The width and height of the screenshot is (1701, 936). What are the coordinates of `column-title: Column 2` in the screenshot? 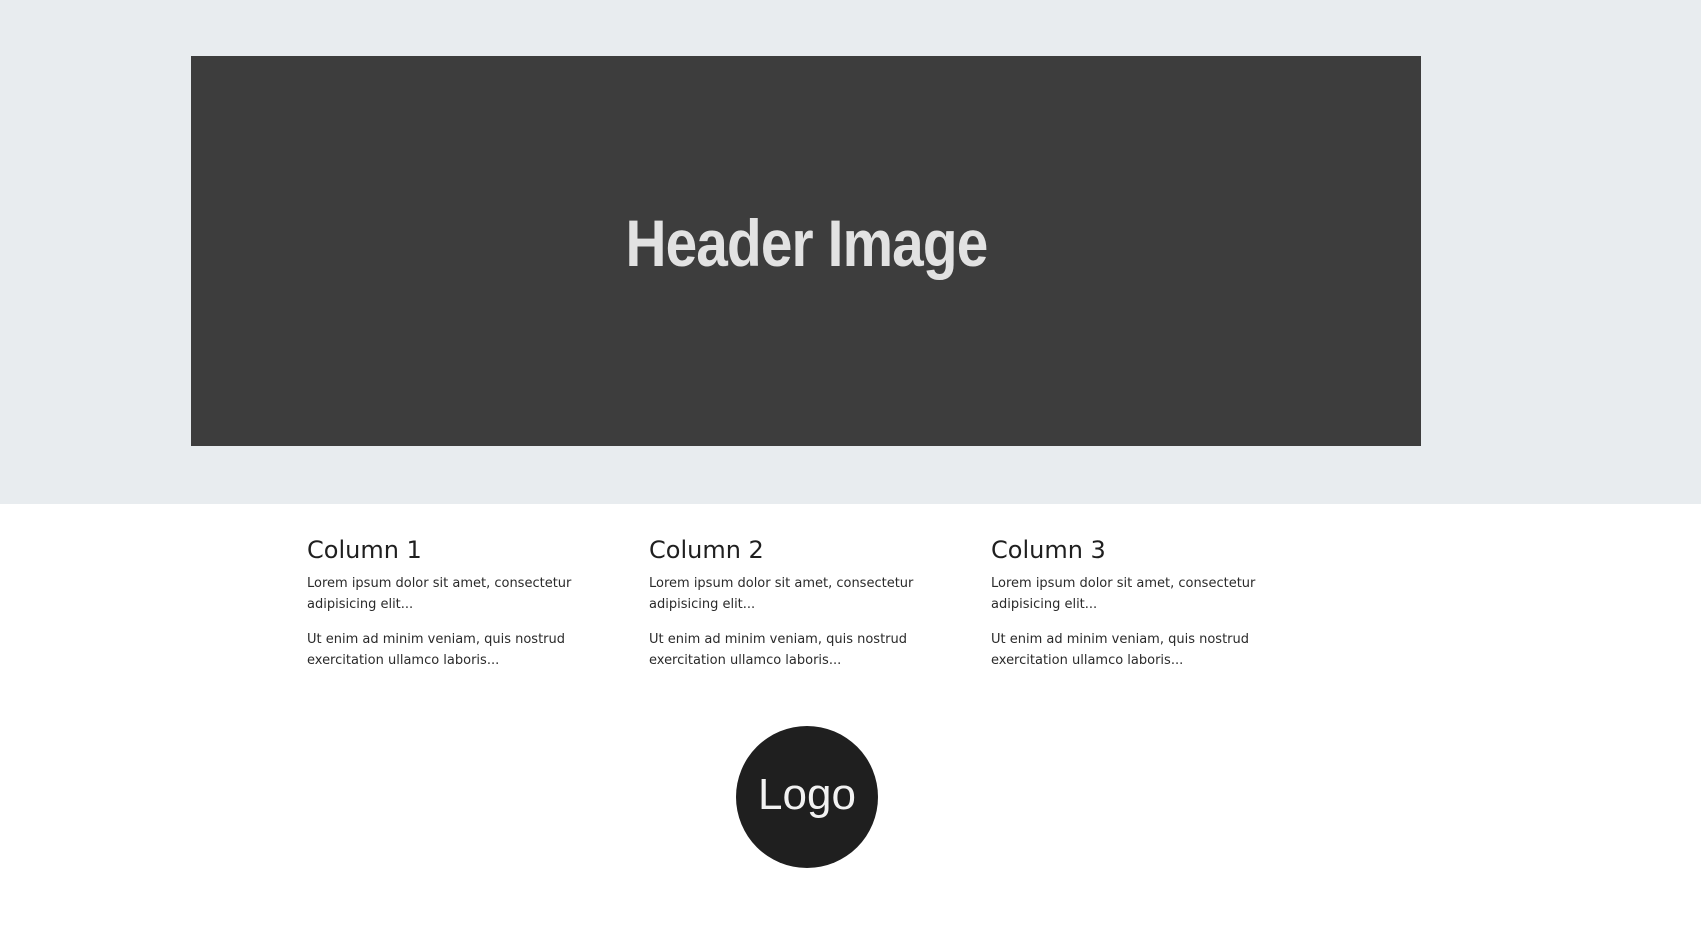 It's located at (706, 550).